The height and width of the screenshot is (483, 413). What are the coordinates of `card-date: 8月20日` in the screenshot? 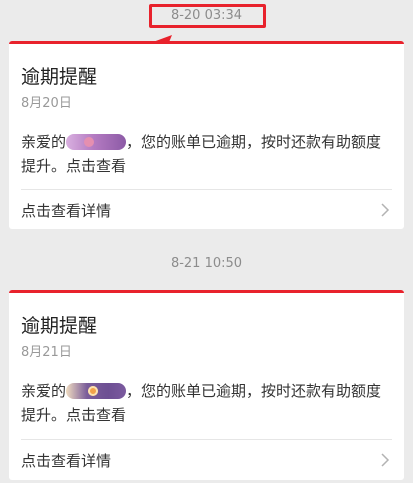 It's located at (46, 103).